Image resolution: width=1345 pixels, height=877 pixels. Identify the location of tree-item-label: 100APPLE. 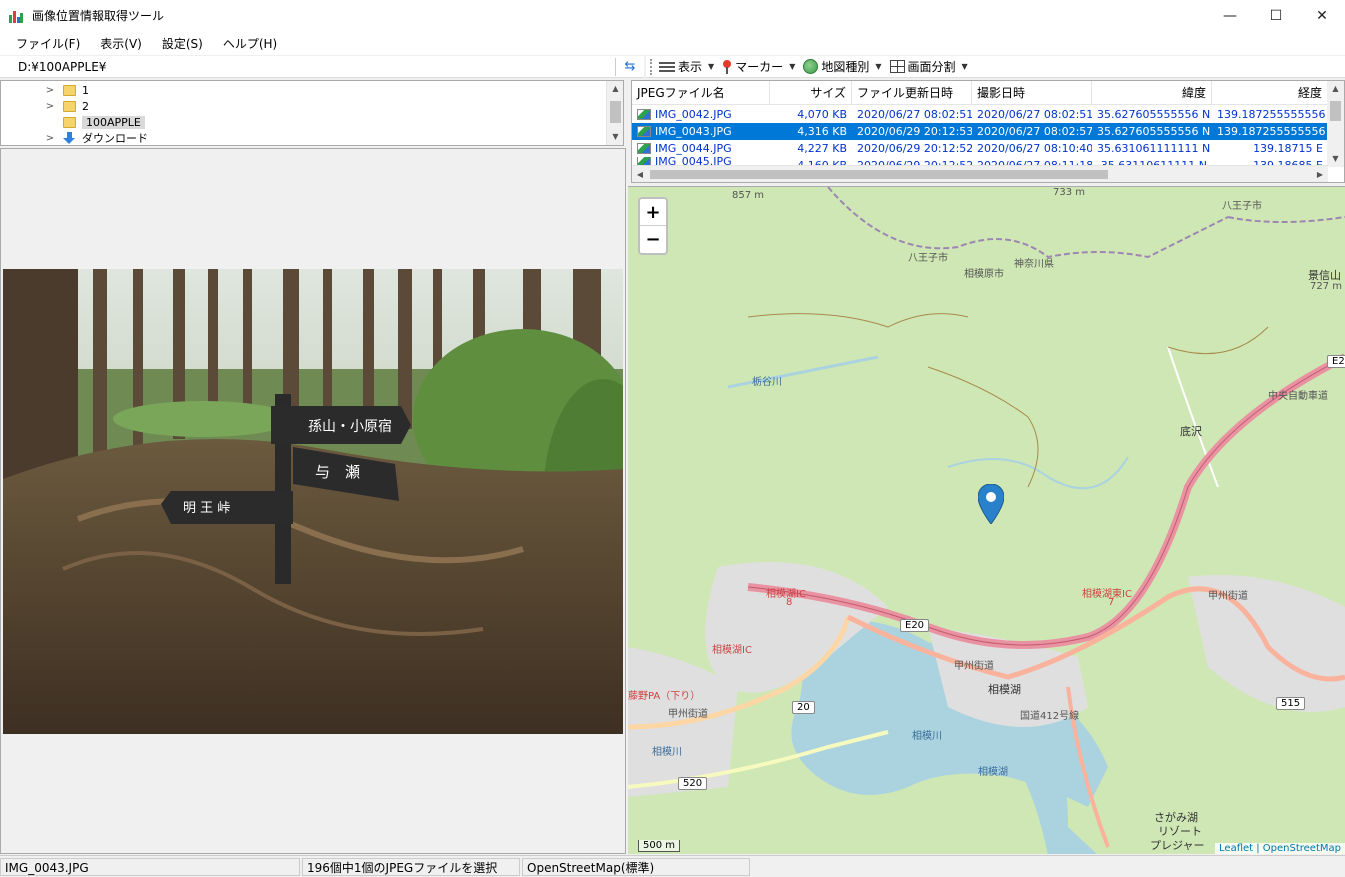
(113, 122).